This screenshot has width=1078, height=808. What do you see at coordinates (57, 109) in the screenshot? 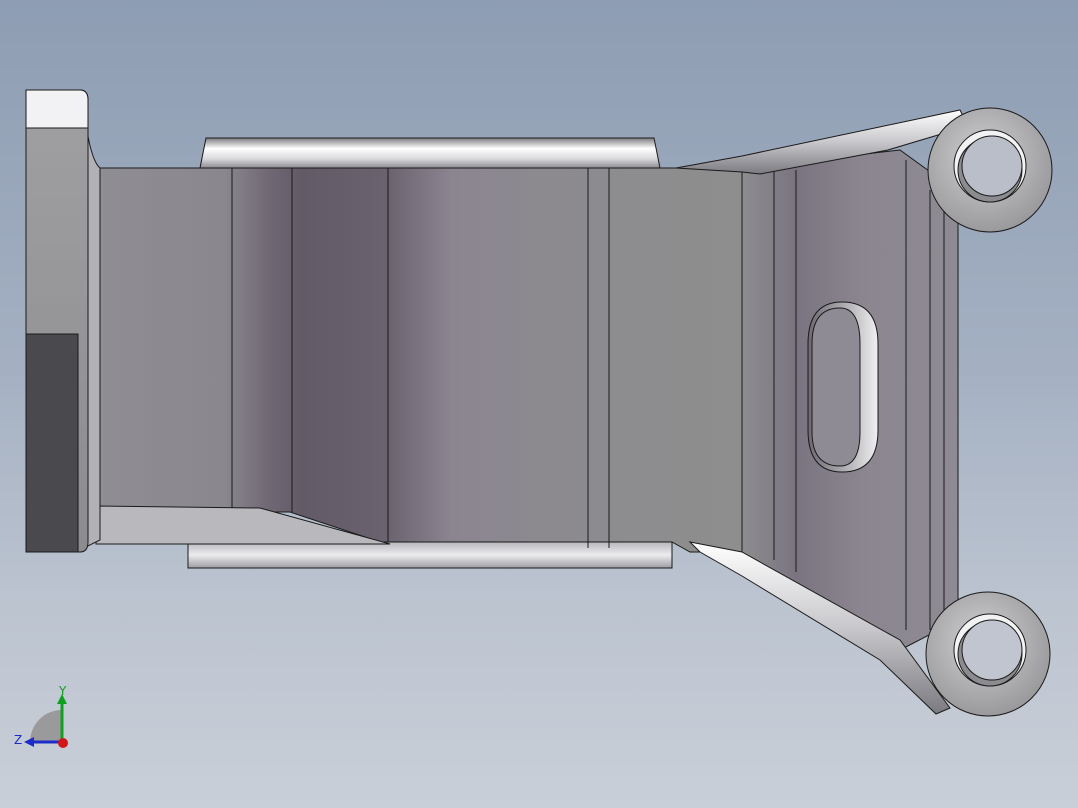
I see `flange-top-face` at bounding box center [57, 109].